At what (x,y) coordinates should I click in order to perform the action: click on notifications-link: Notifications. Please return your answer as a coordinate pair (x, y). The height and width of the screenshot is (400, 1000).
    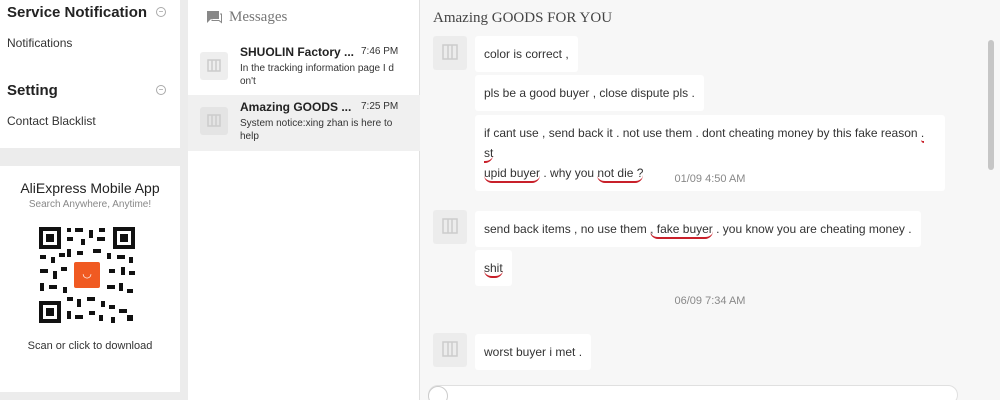
    Looking at the image, I should click on (39, 43).